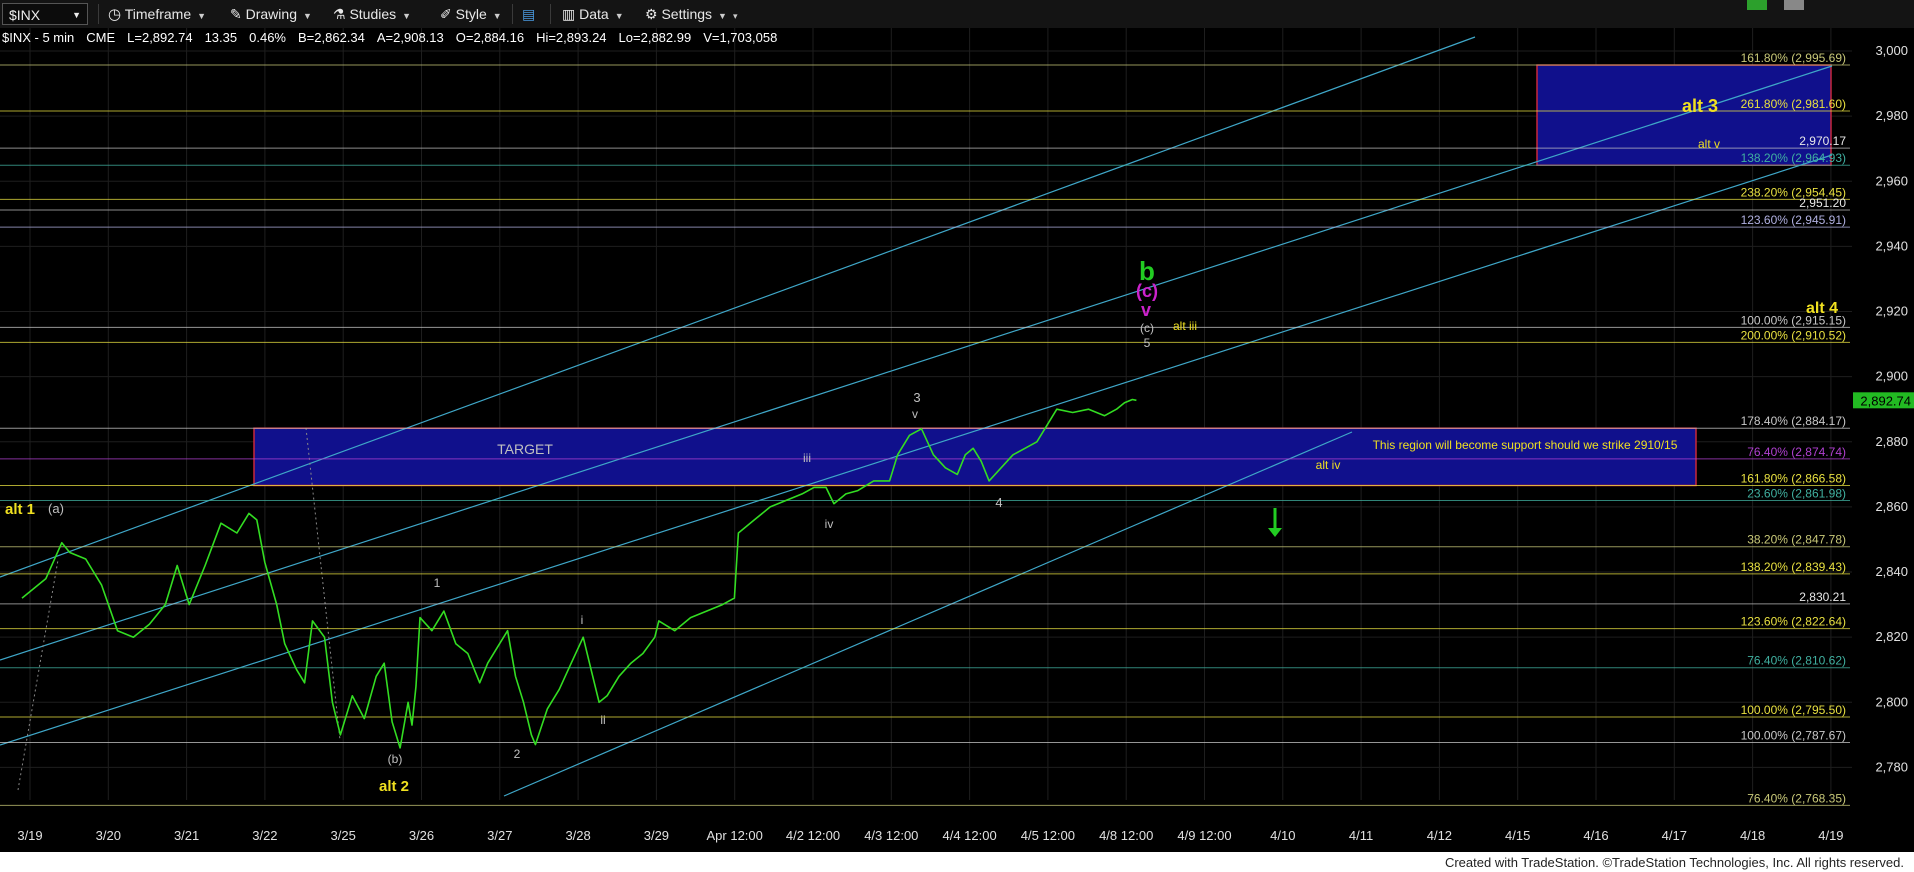  I want to click on fib-label: 261.80% (2,981.60), so click(1793, 104).